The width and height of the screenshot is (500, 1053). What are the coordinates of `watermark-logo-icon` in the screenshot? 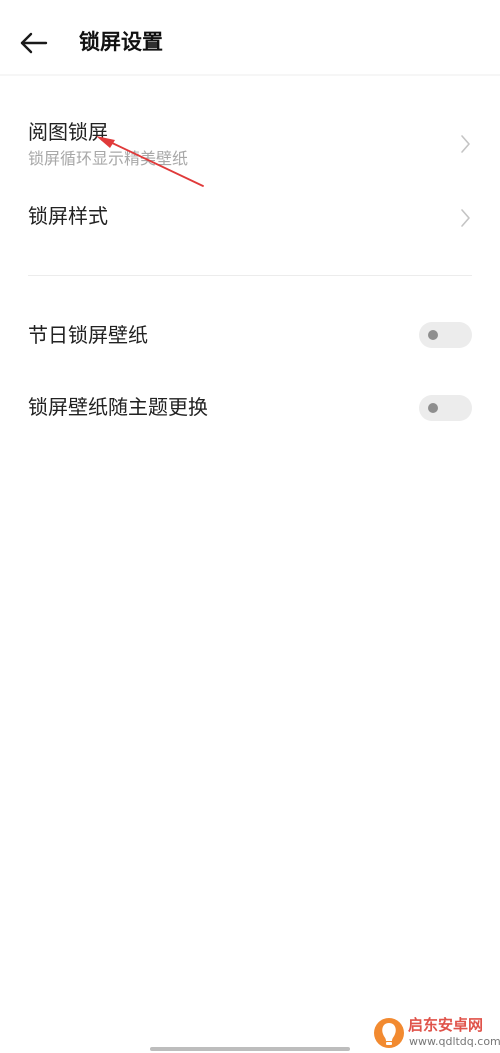 It's located at (389, 1033).